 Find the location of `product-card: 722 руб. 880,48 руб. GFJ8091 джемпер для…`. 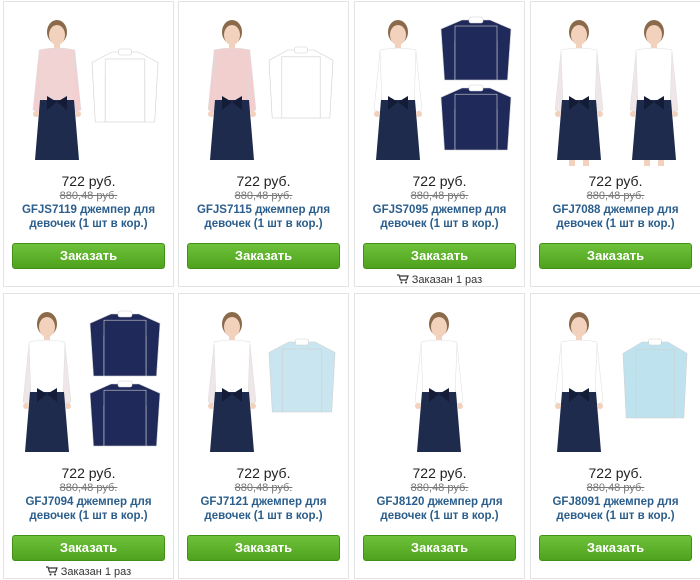

product-card: 722 руб. 880,48 руб. GFJ8091 джемпер для… is located at coordinates (615, 436).